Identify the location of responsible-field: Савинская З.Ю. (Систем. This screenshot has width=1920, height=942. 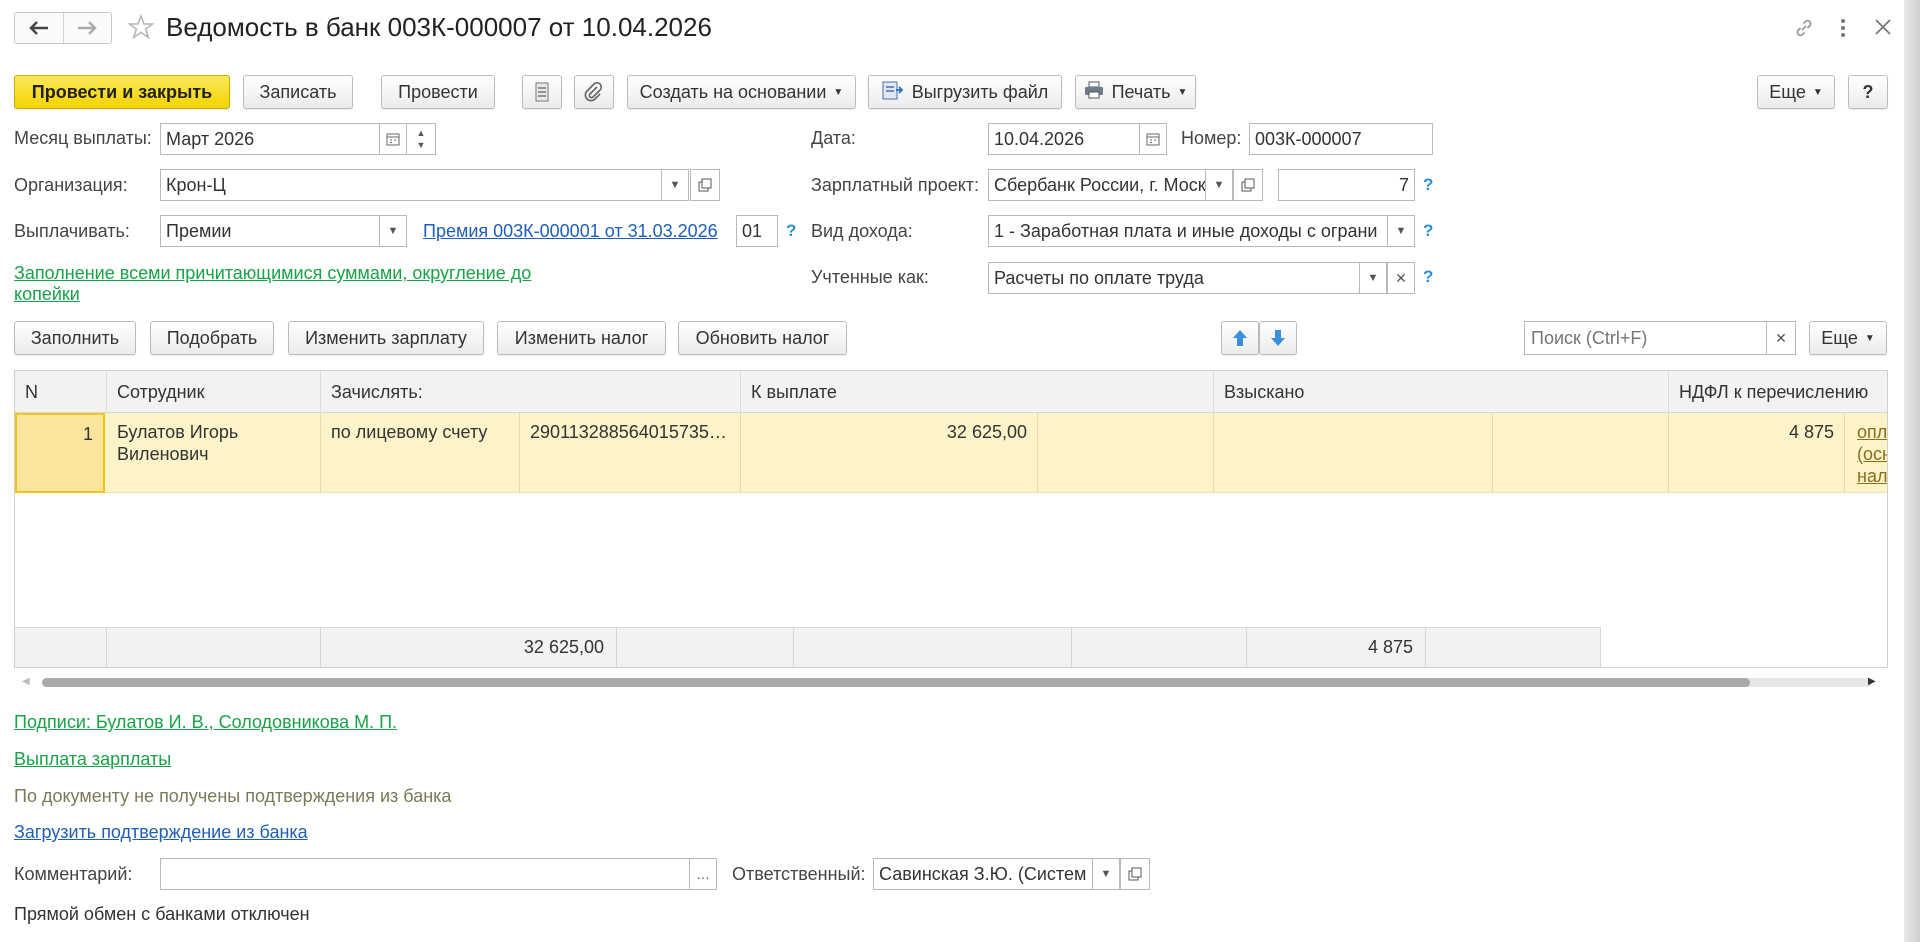
(983, 874).